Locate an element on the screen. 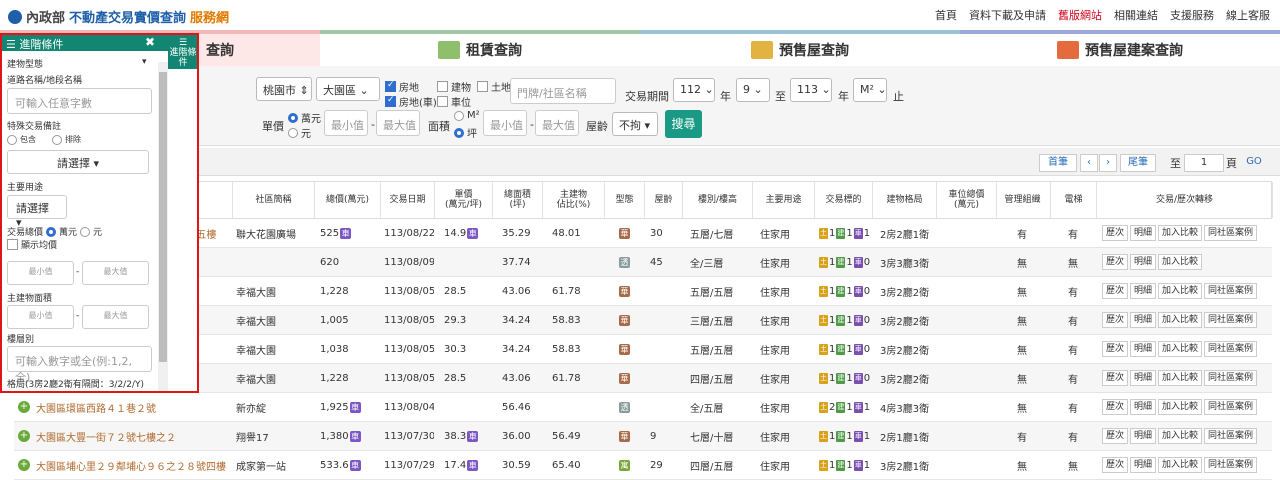  scrollbar-thumb is located at coordinates (163, 217).